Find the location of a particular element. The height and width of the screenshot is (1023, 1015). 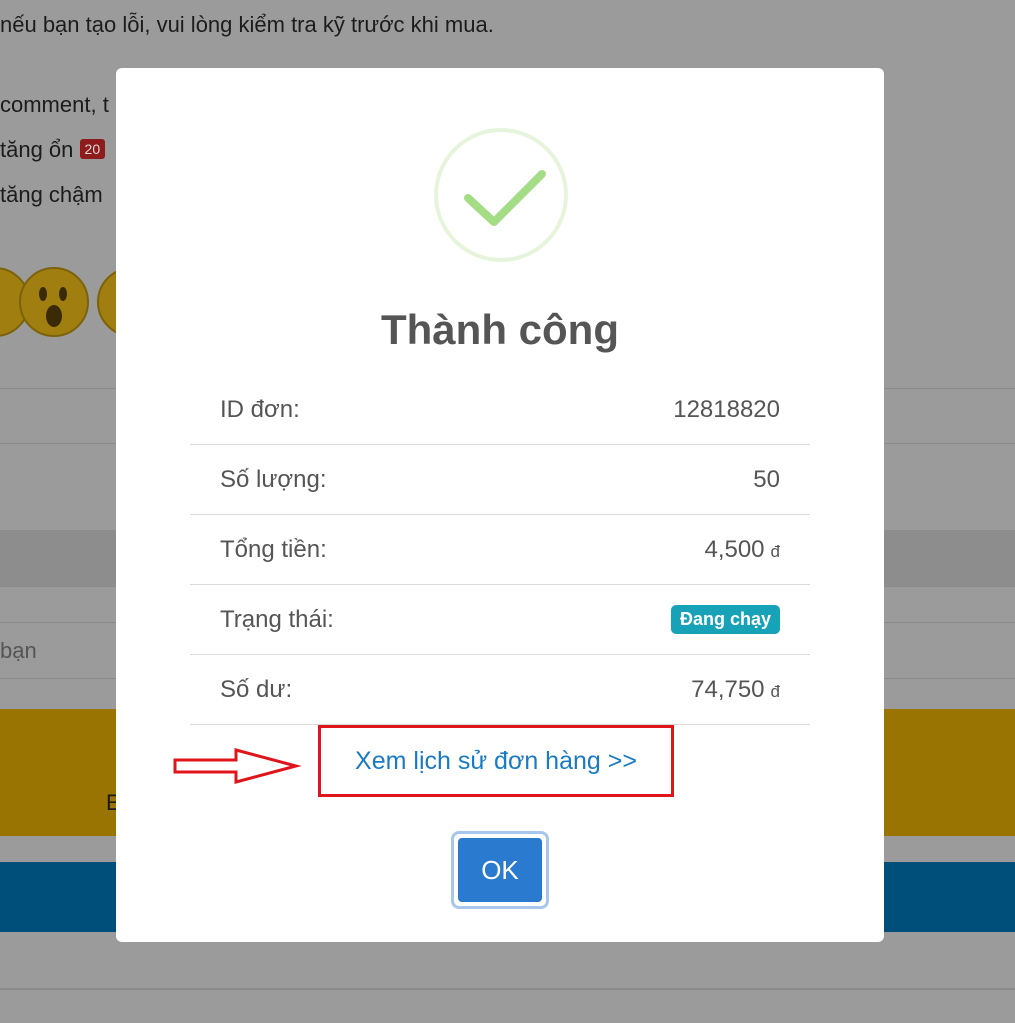

note-input-placeholder: bạn is located at coordinates (18, 650).